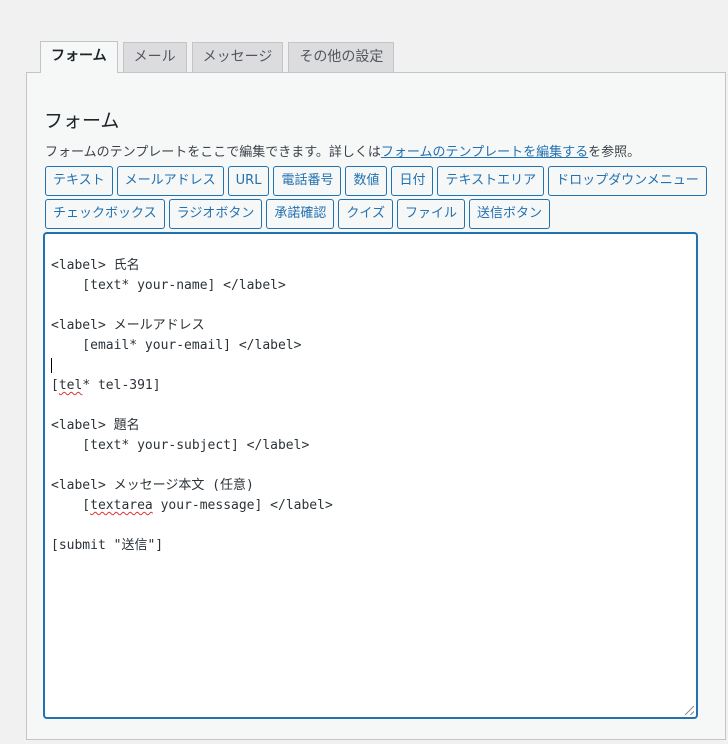 This screenshot has height=744, width=728. I want to click on editor-line: <label> メールアドレス, so click(128, 325).